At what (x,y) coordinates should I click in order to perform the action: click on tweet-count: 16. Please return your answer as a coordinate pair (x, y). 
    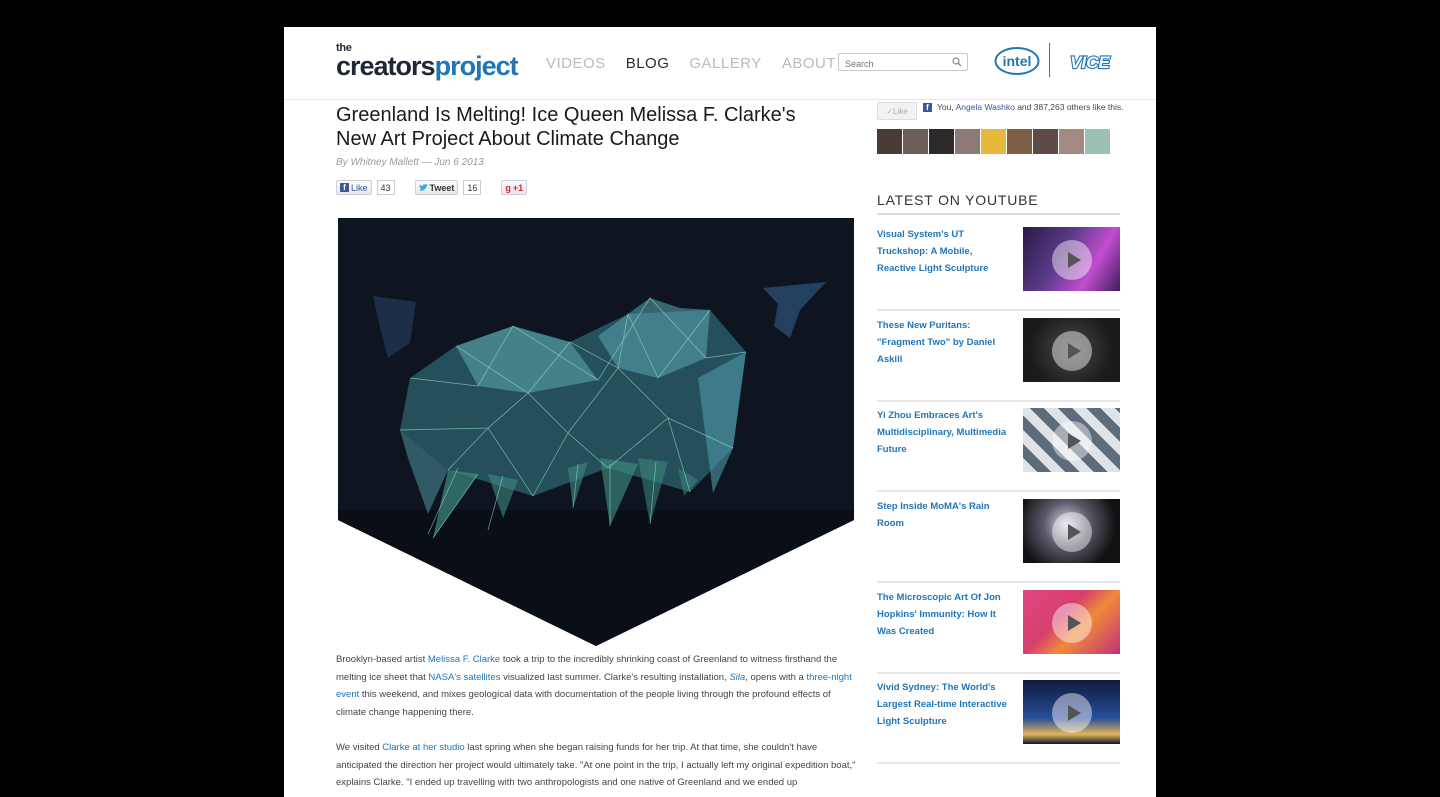
    Looking at the image, I should click on (472, 187).